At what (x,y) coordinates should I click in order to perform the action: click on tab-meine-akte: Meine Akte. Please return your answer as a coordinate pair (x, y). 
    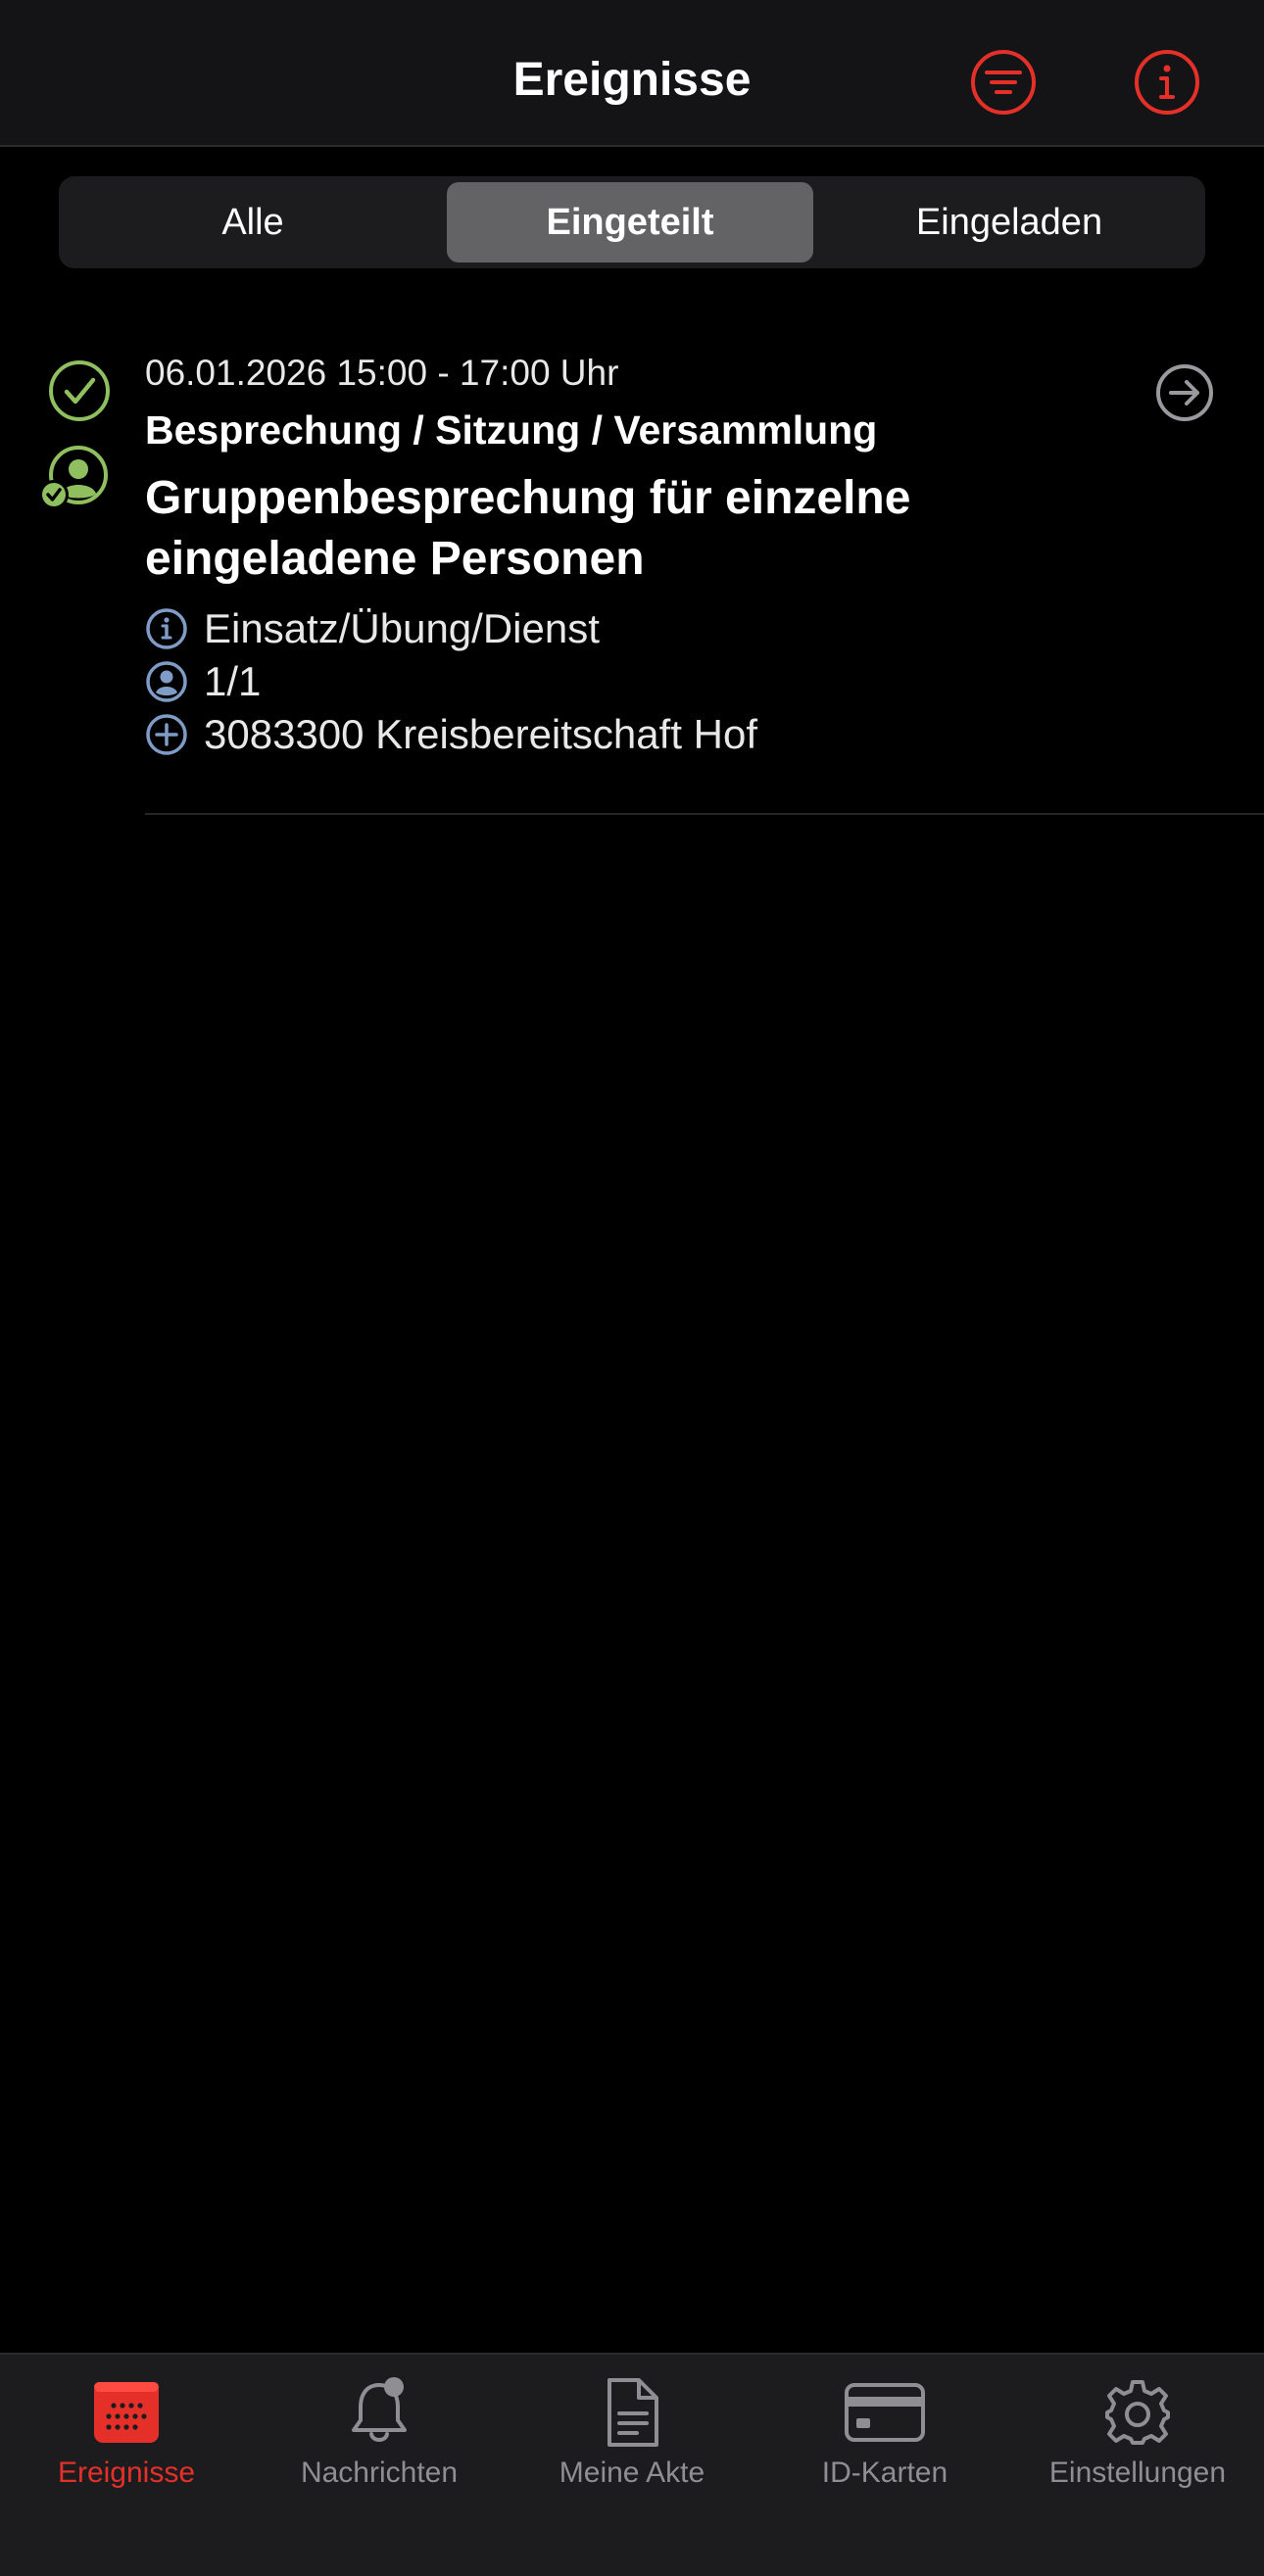
    Looking at the image, I should click on (632, 2428).